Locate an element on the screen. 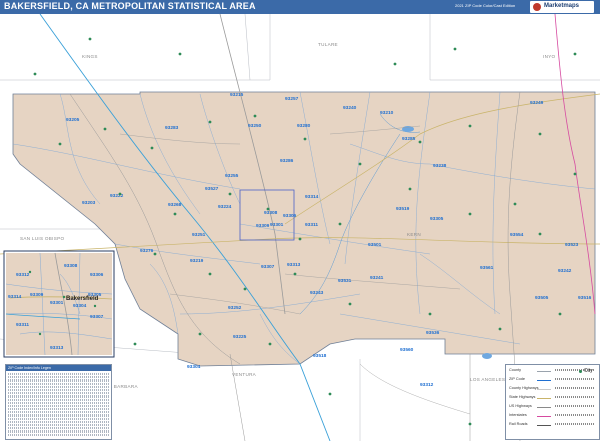  south-road is located at coordinates (415, 389).